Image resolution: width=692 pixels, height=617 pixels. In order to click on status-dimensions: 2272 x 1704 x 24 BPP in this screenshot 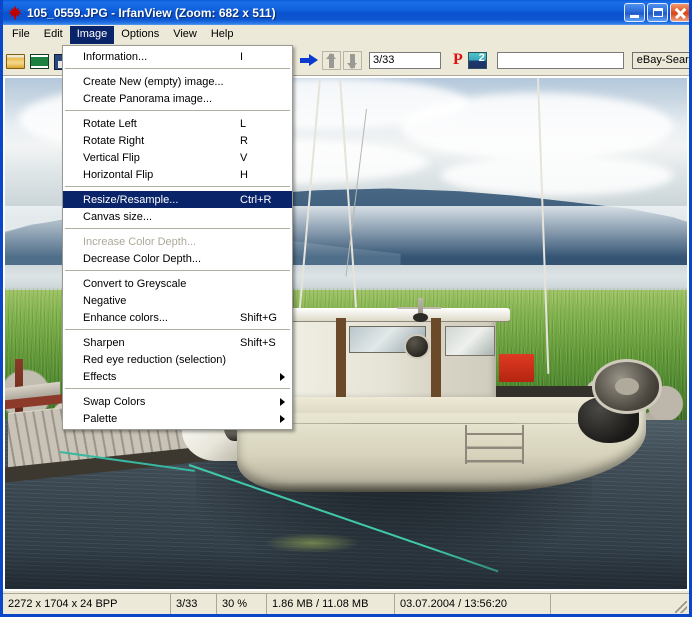, I will do `click(87, 604)`.